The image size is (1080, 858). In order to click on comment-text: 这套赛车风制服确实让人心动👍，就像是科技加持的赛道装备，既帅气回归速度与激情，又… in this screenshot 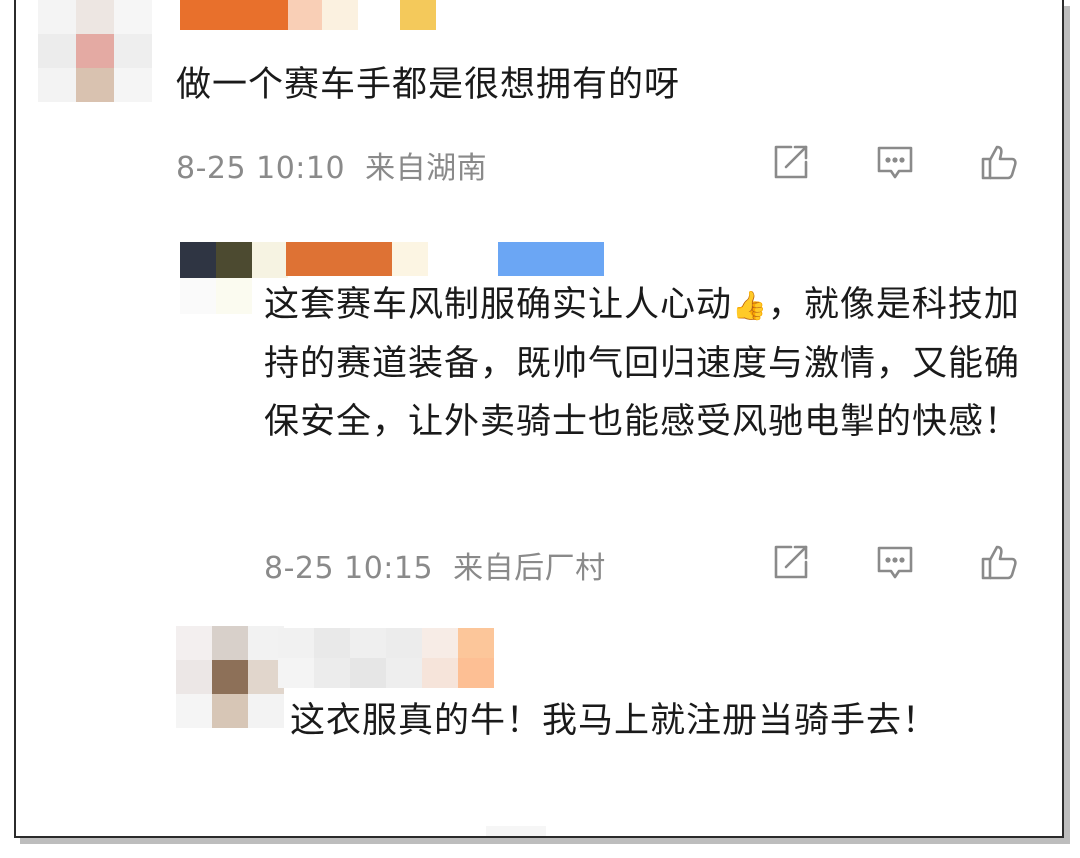, I will do `click(654, 363)`.